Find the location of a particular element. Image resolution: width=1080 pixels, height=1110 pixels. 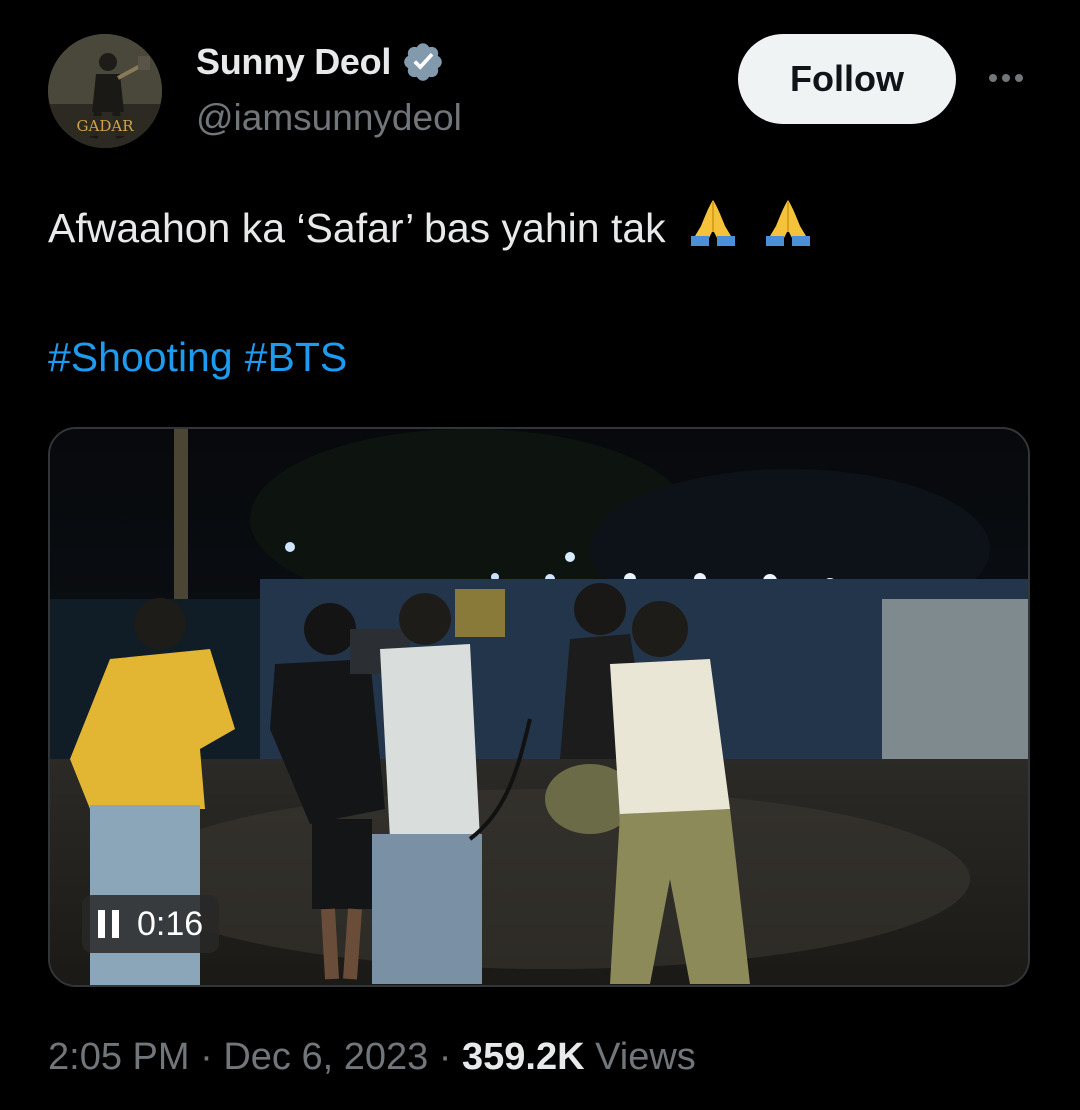

author-handle: @iamsunnydeol is located at coordinates (329, 118).